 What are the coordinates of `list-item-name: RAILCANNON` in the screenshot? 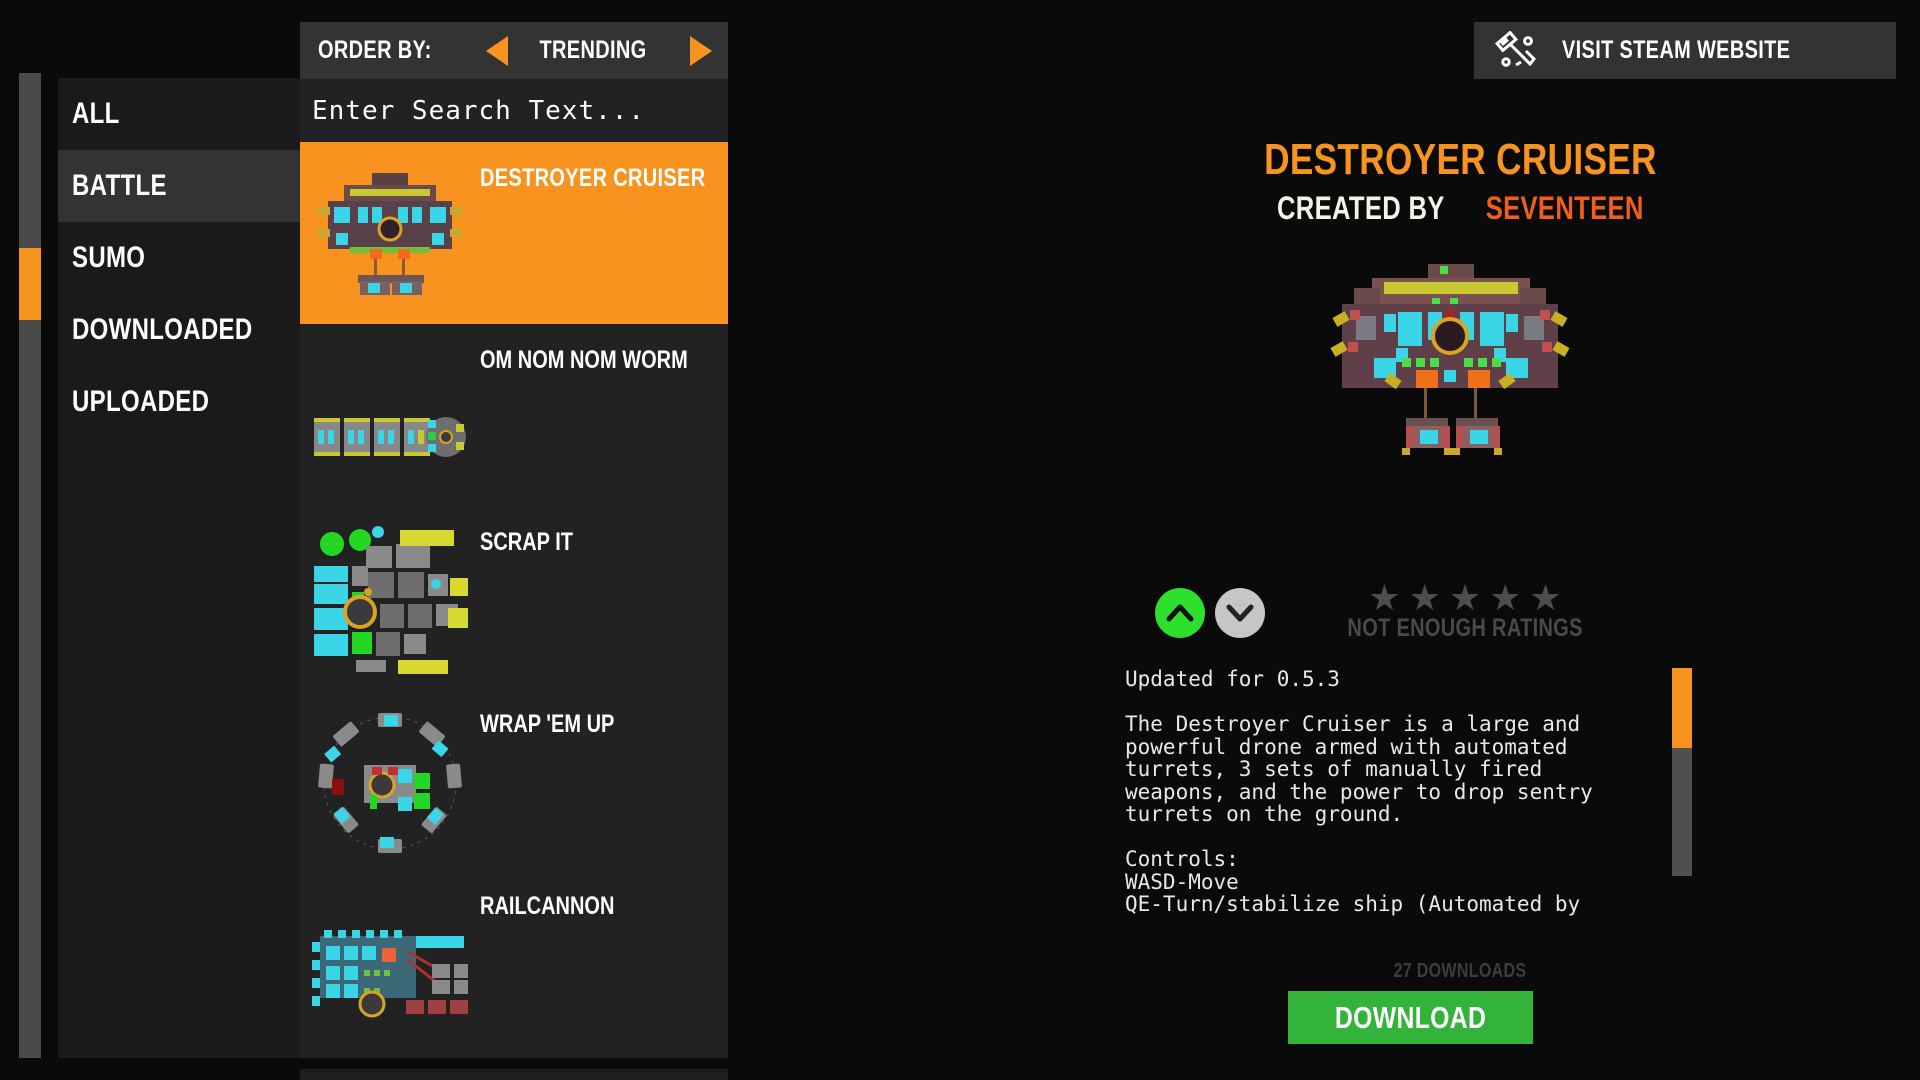 It's located at (547, 906).